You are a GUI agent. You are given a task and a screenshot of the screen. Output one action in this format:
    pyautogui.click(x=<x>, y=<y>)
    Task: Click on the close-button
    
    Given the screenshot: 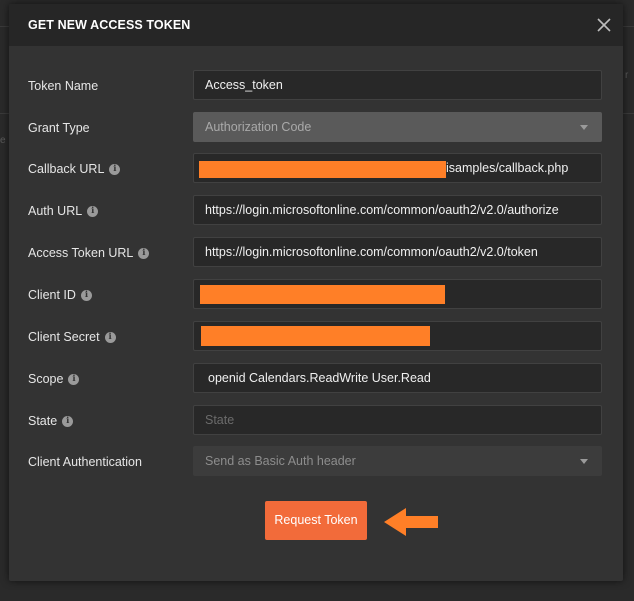 What is the action you would take?
    pyautogui.click(x=604, y=25)
    